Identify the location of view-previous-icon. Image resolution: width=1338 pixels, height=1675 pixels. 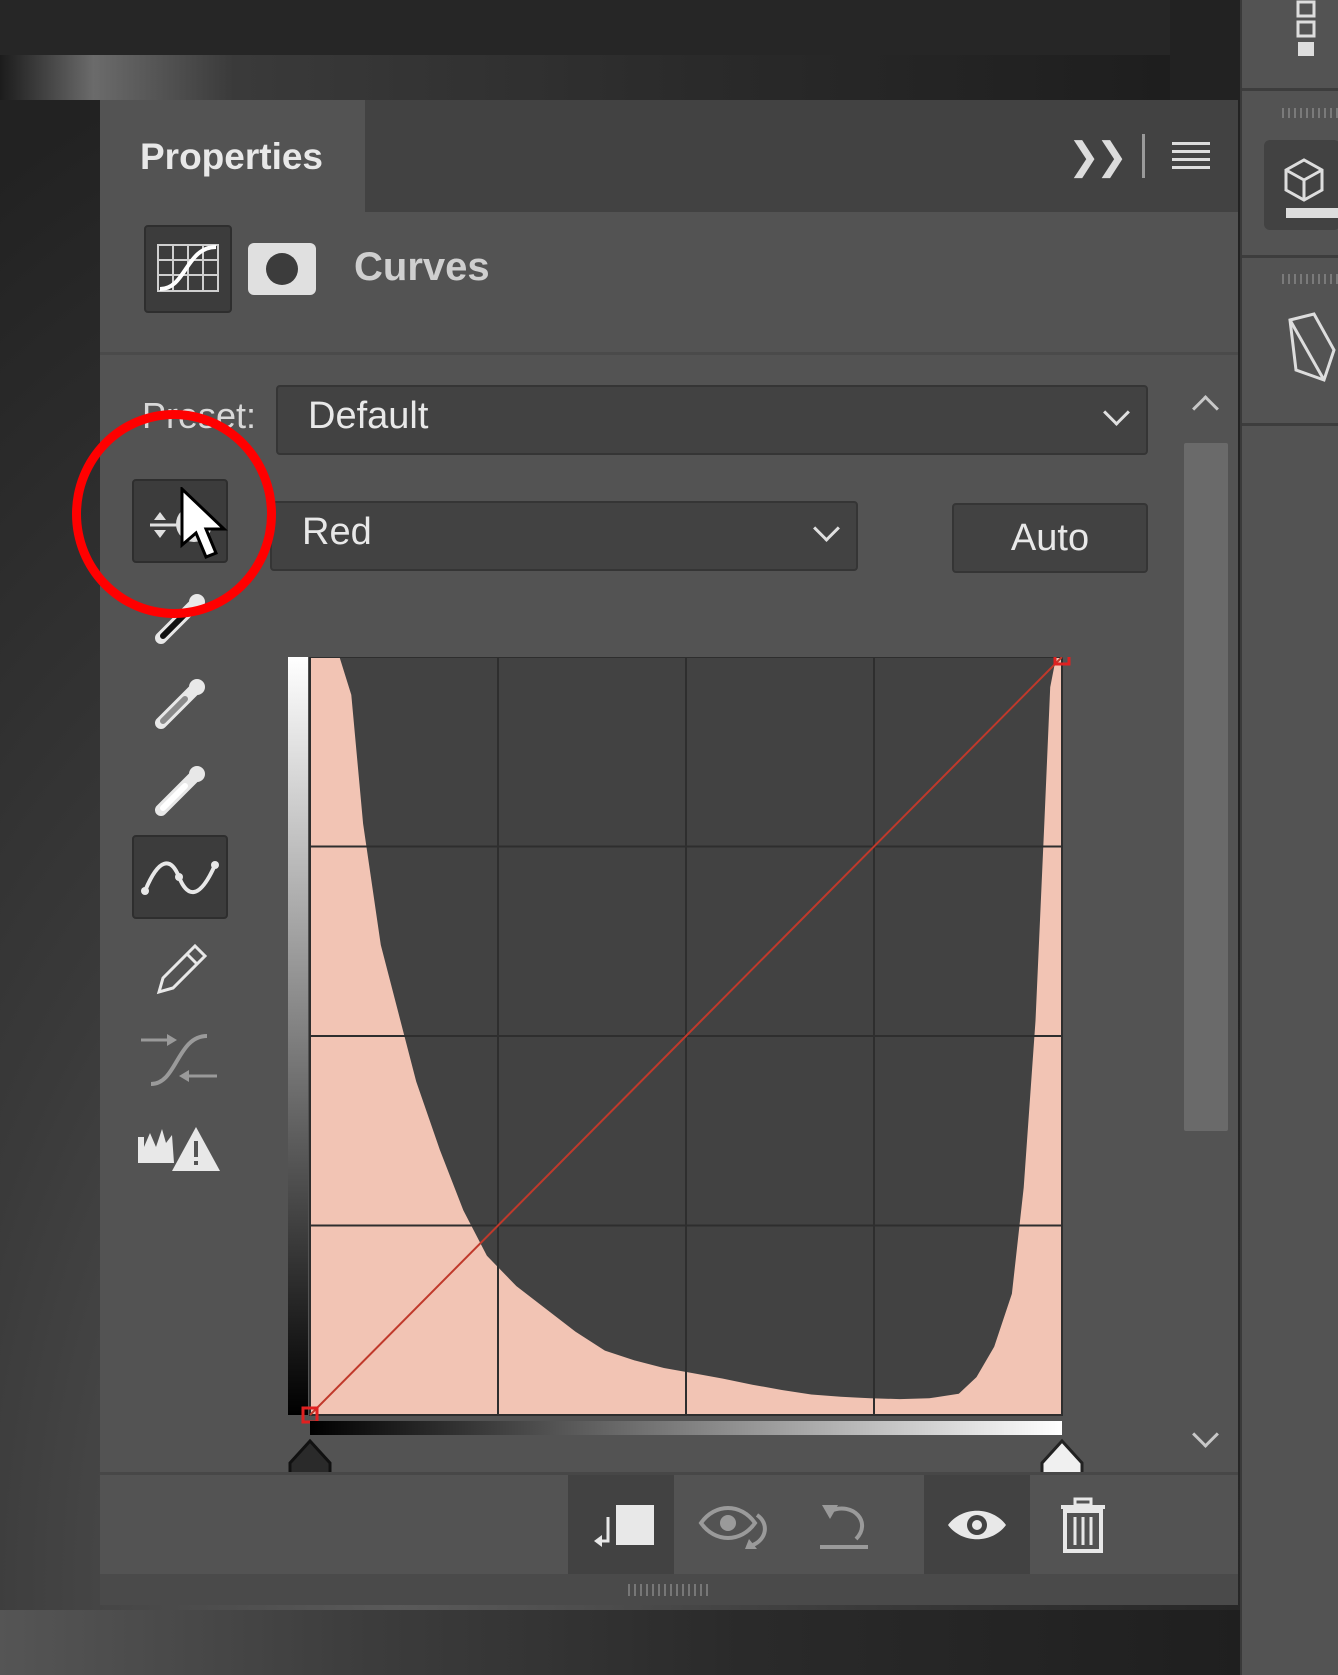
(732, 1527).